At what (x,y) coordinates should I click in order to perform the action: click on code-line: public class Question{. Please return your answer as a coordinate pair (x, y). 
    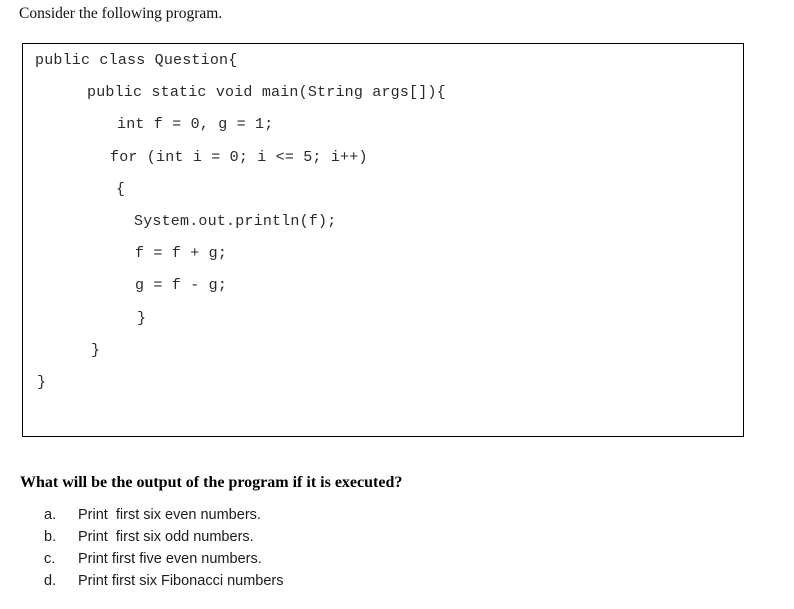
    Looking at the image, I should click on (136, 60).